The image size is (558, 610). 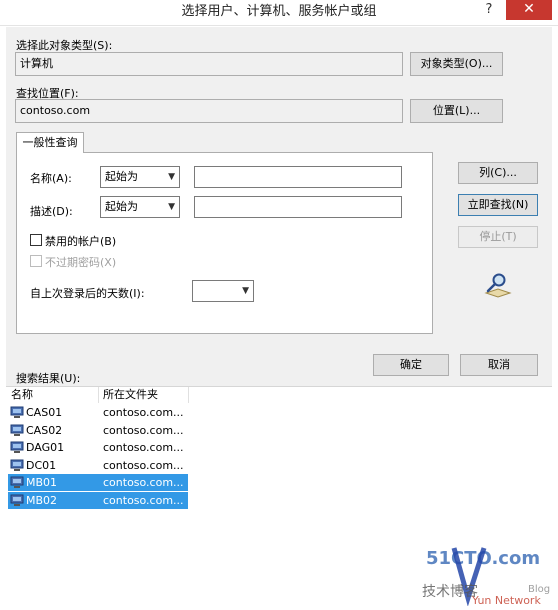 What do you see at coordinates (44, 412) in the screenshot?
I see `result-name: CAS01` at bounding box center [44, 412].